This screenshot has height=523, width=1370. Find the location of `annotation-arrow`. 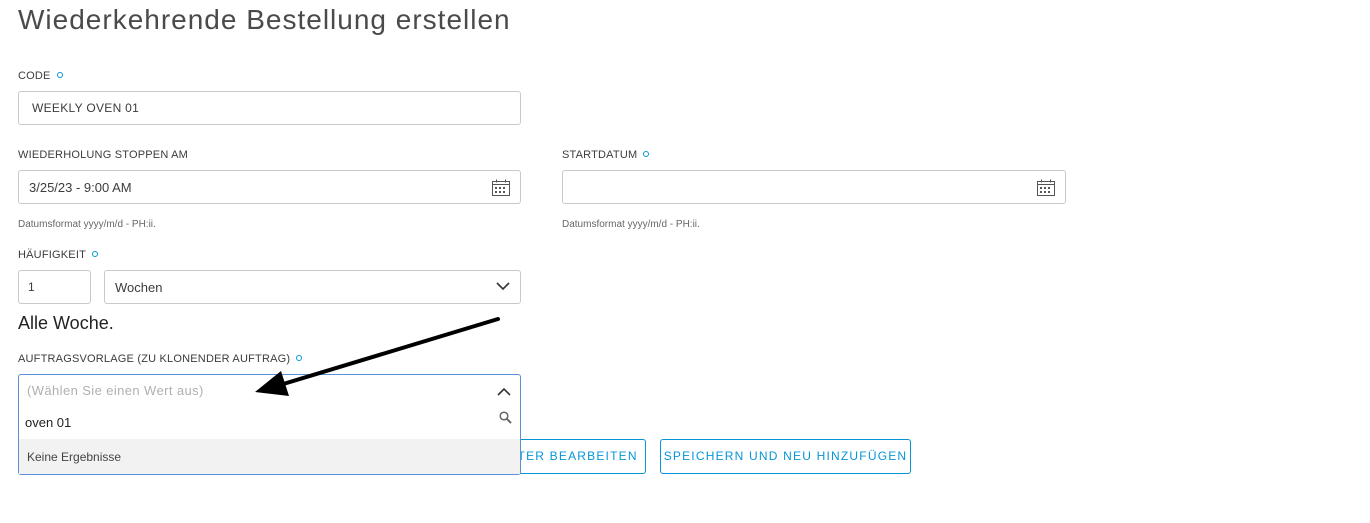

annotation-arrow is located at coordinates (377, 356).